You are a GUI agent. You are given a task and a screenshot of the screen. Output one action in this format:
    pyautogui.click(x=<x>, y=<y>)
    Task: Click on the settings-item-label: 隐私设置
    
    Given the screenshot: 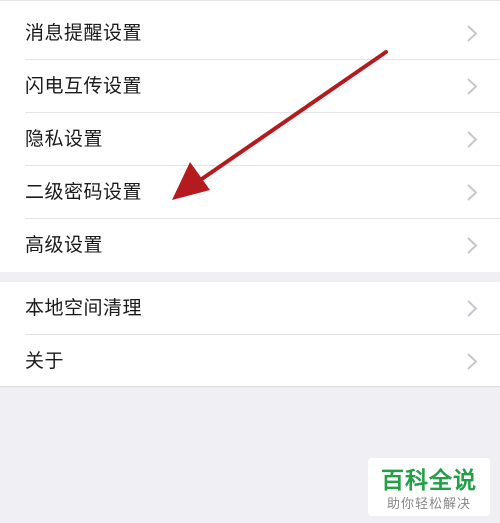 What is the action you would take?
    pyautogui.click(x=64, y=139)
    